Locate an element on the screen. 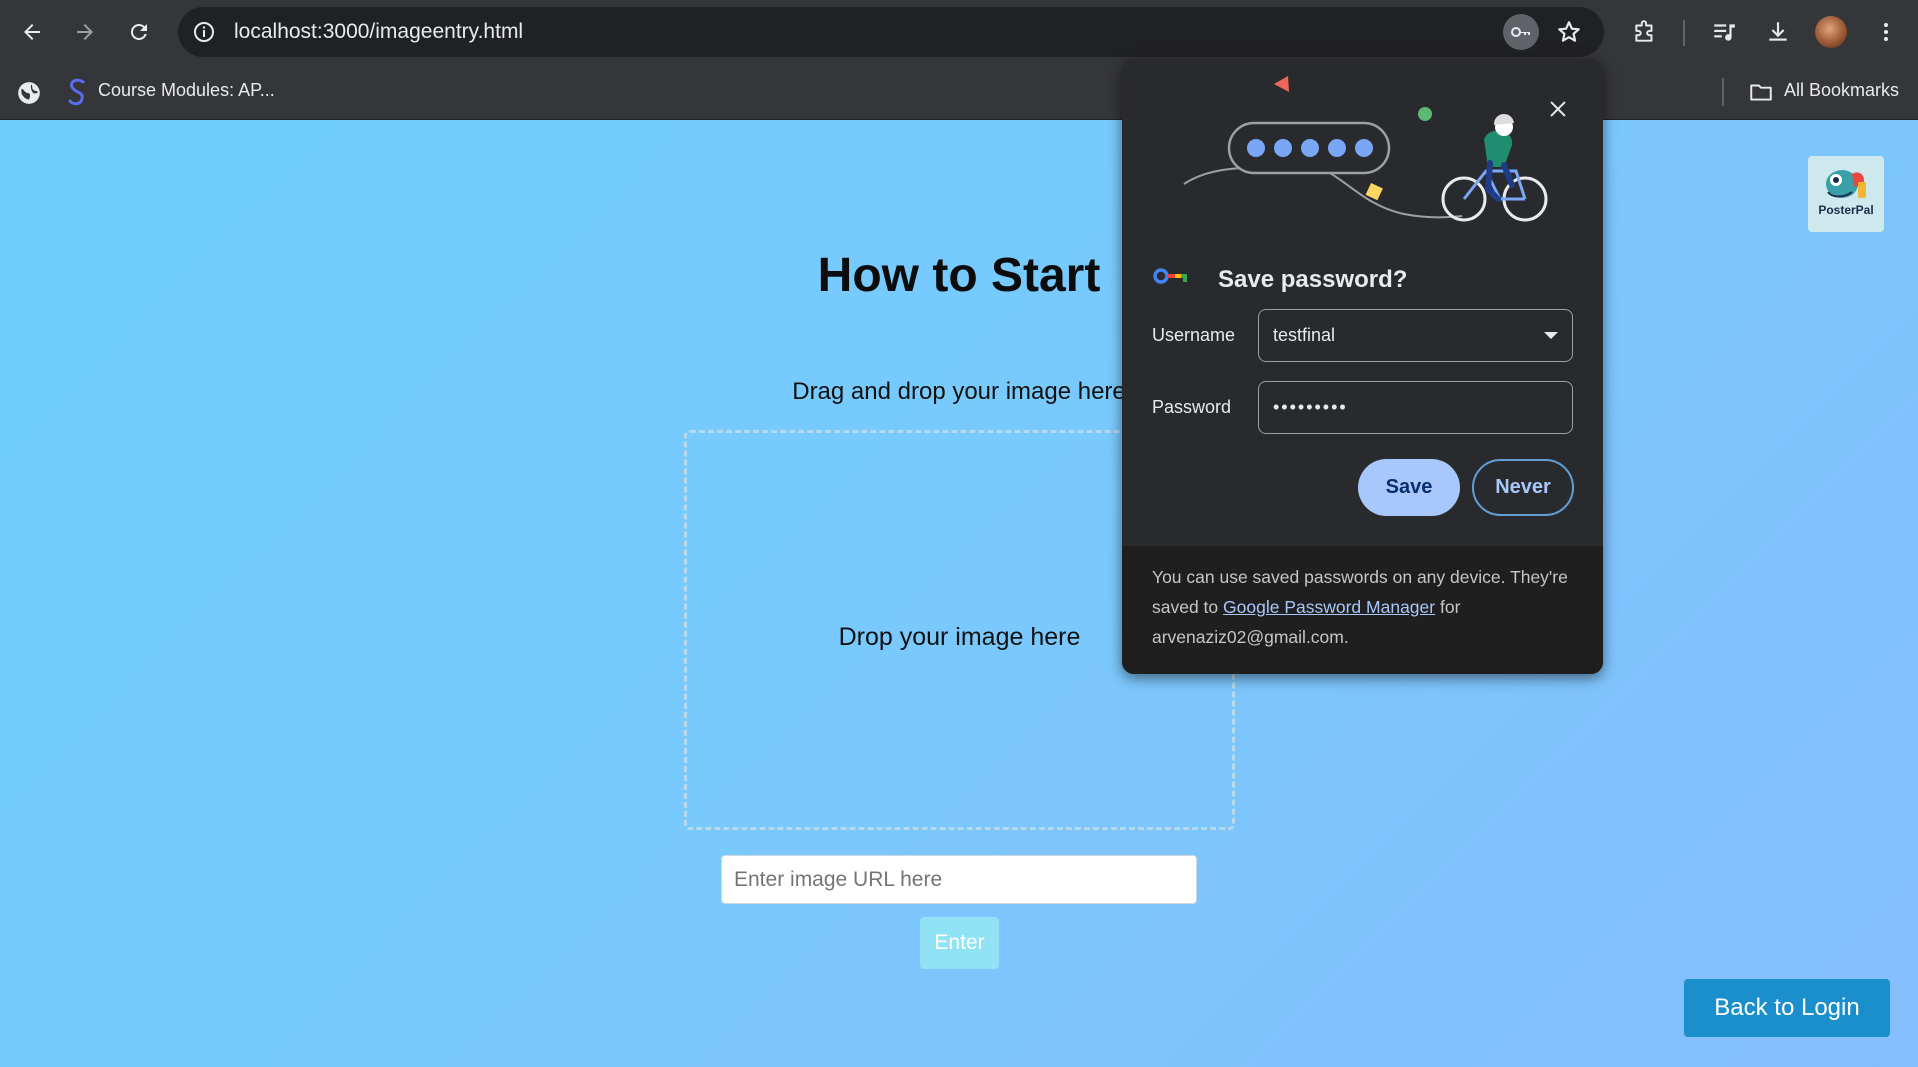 The width and height of the screenshot is (1918, 1067). logo-text: PosterPal is located at coordinates (1846, 210).